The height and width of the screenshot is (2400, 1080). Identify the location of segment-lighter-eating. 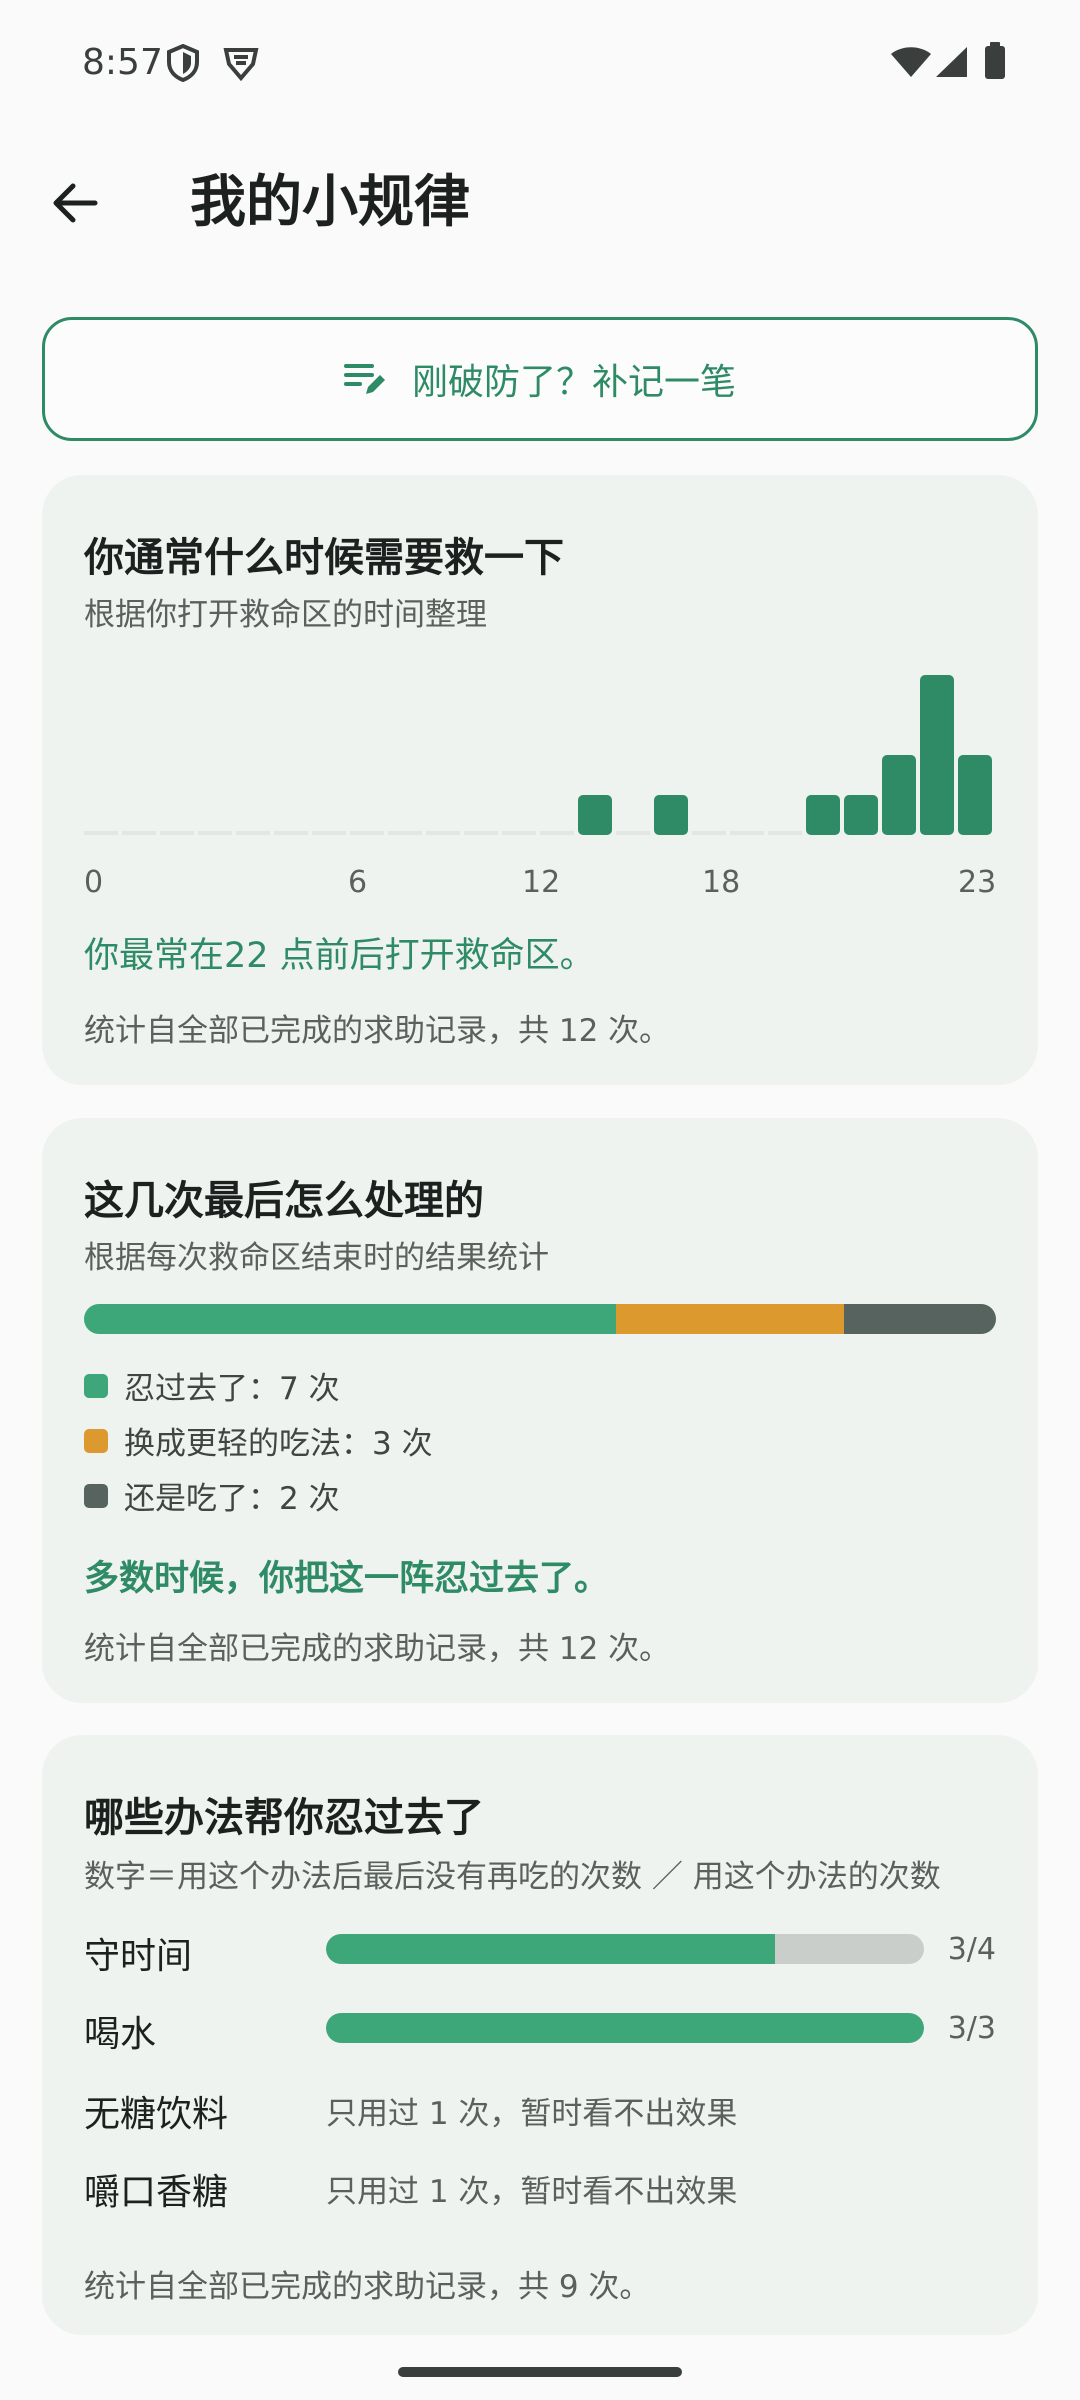
(730, 1319).